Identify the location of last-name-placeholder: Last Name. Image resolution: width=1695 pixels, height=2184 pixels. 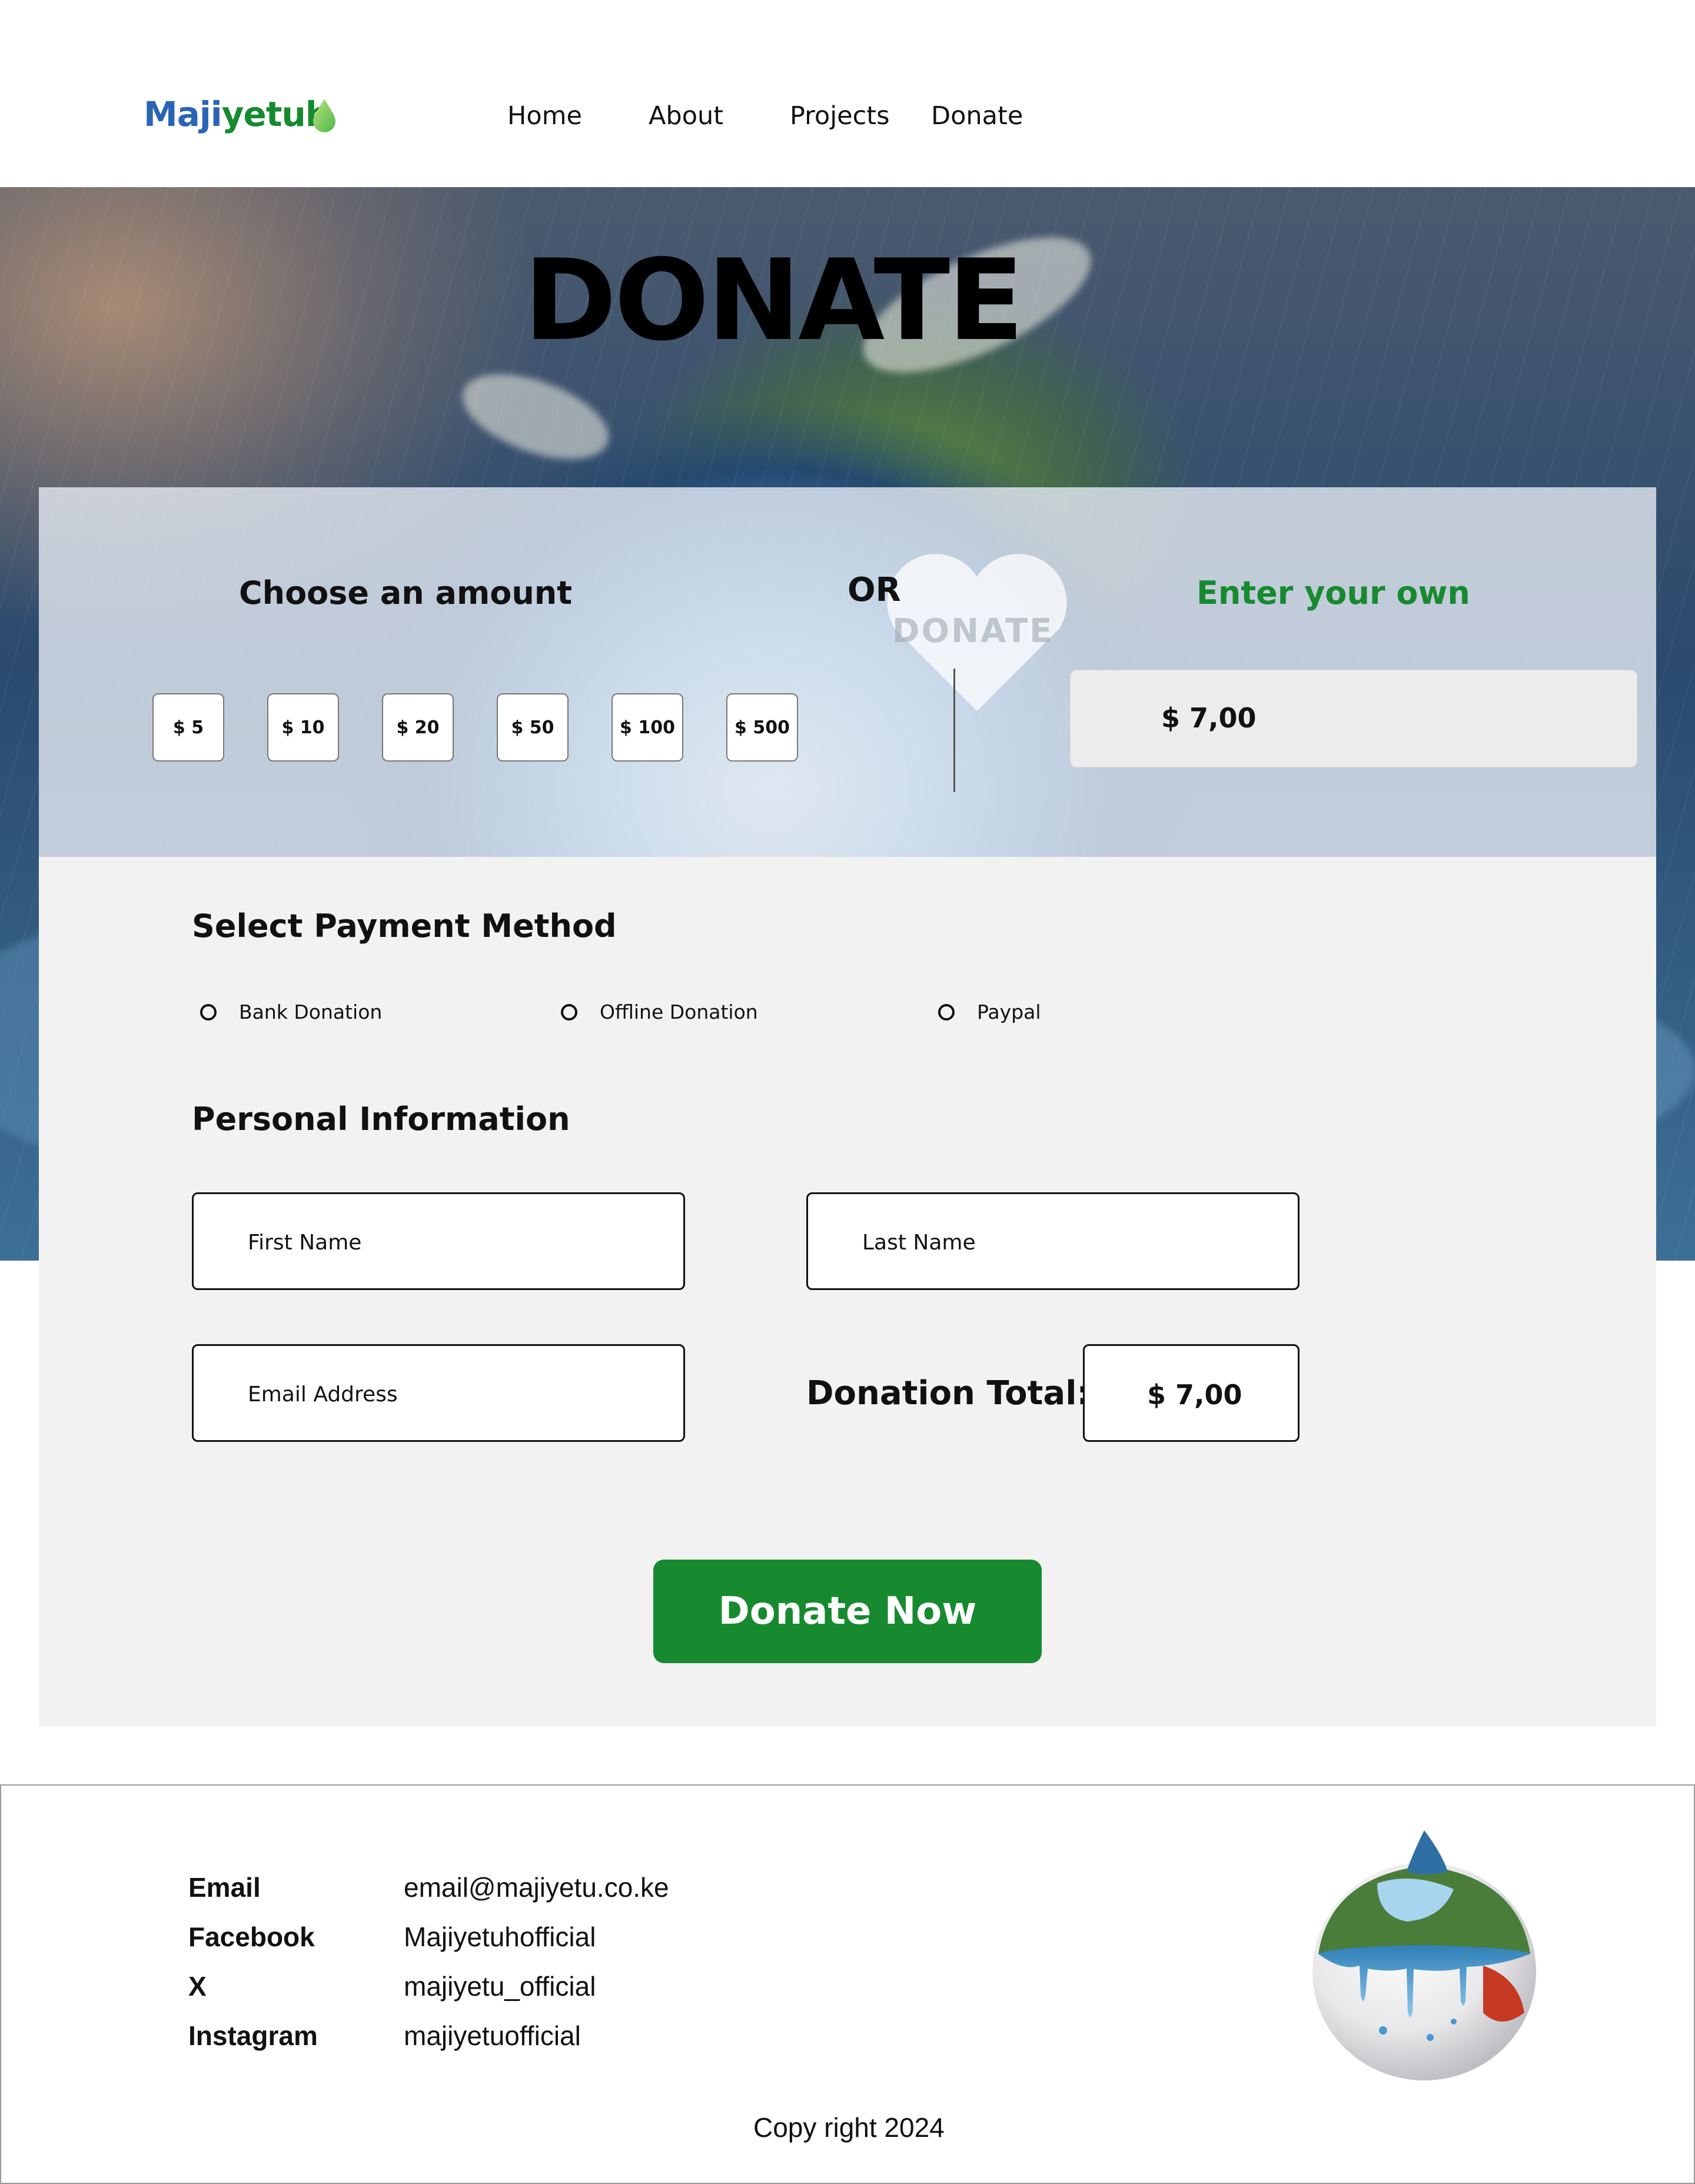
(919, 1243).